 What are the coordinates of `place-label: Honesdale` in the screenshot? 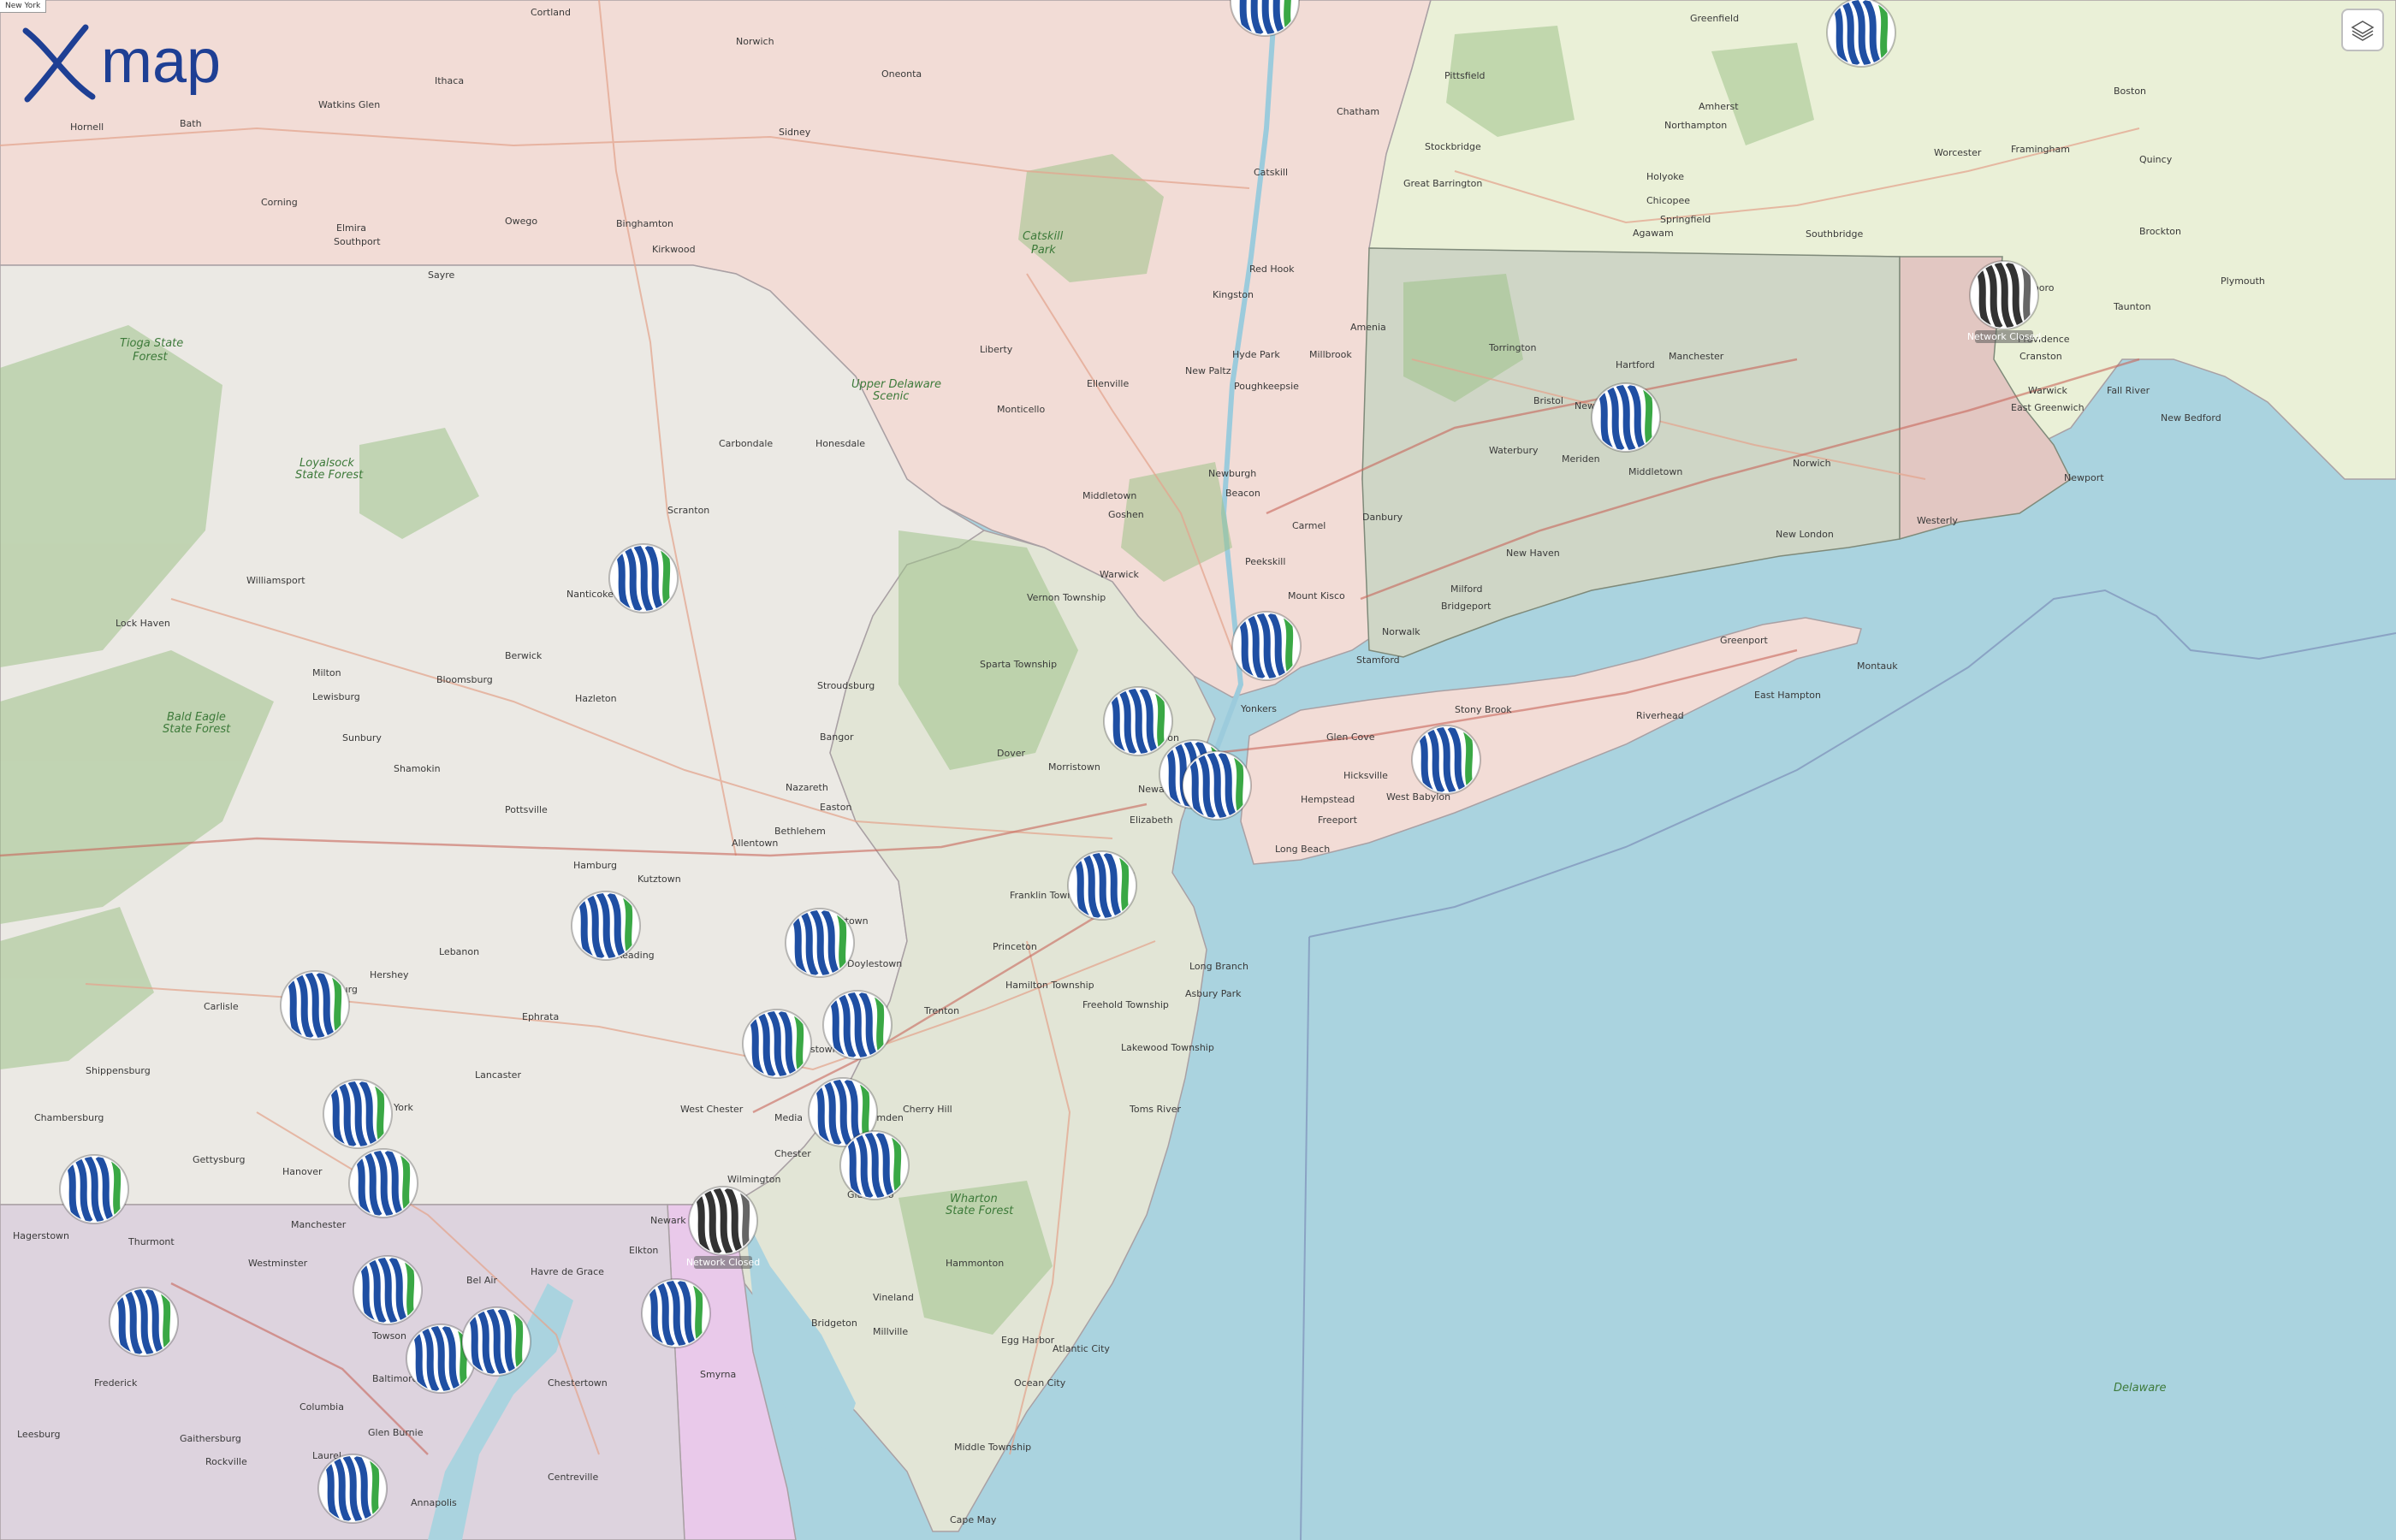 It's located at (840, 443).